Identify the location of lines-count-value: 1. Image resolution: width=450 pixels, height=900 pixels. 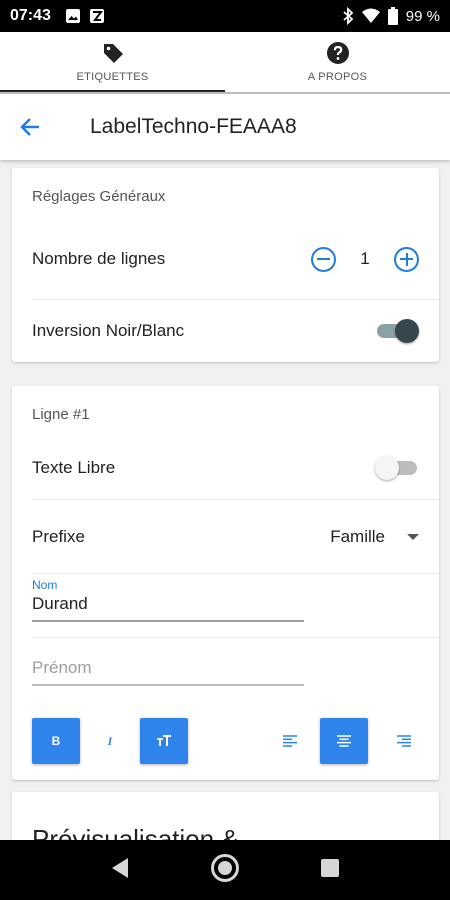
(365, 258).